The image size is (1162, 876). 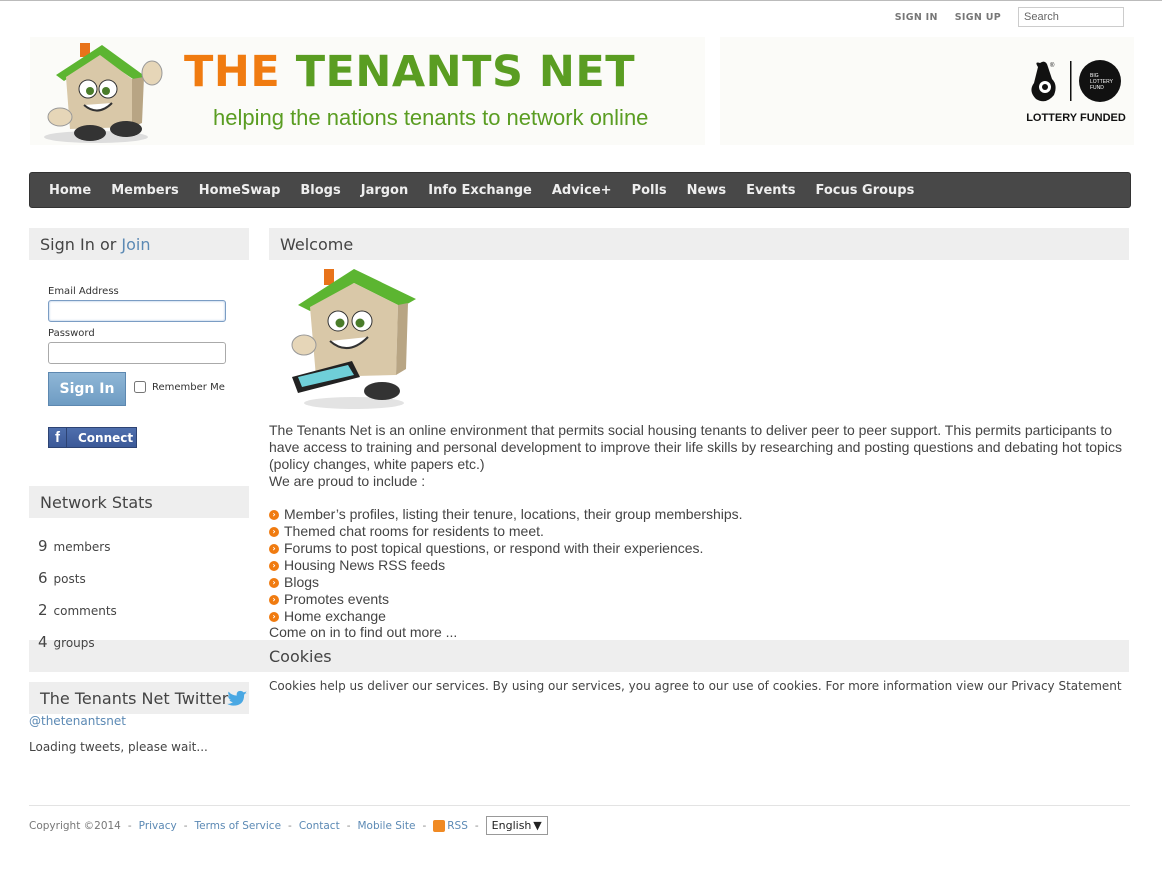 I want to click on stat-number: 2, so click(x=43, y=610).